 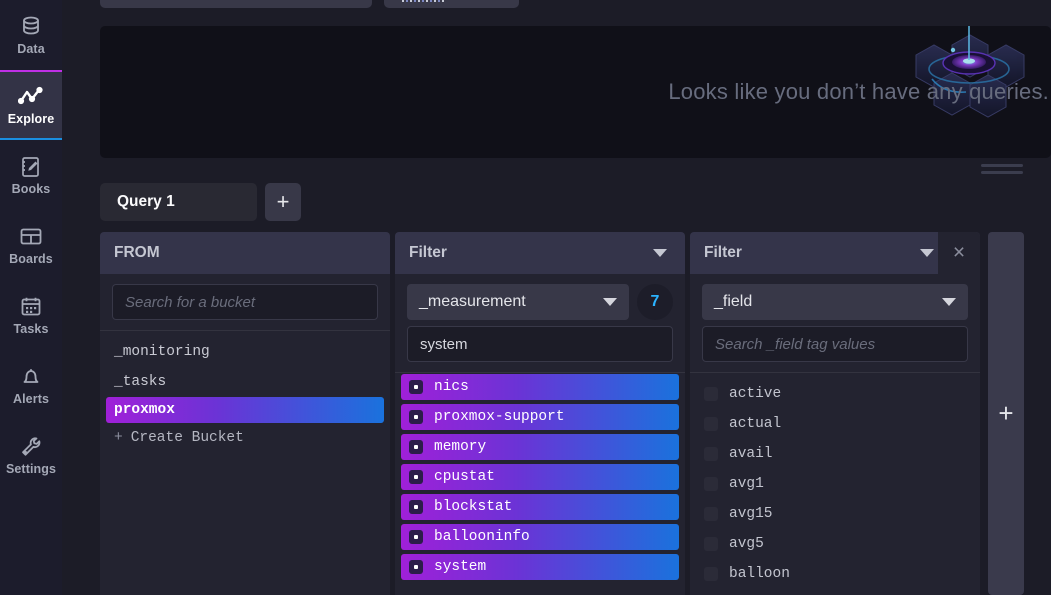 I want to click on list-item-selected: blockstat, so click(x=540, y=507).